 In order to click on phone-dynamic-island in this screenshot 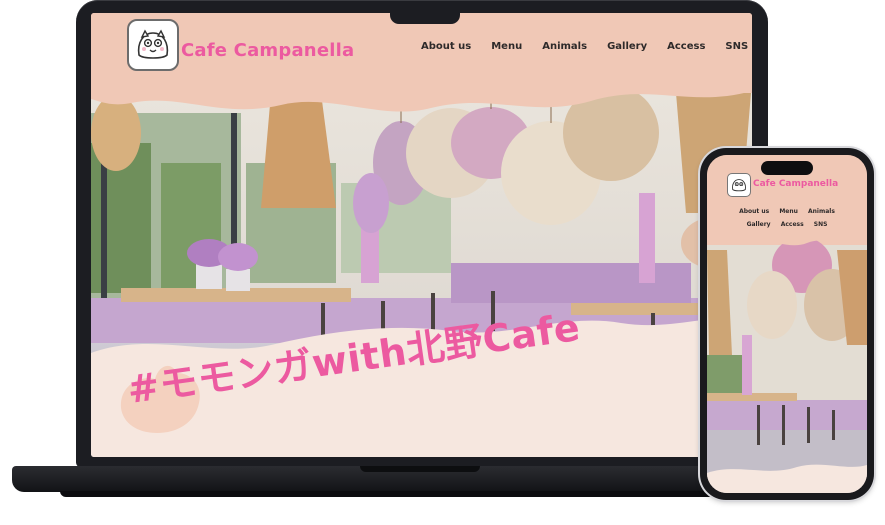, I will do `click(787, 168)`.